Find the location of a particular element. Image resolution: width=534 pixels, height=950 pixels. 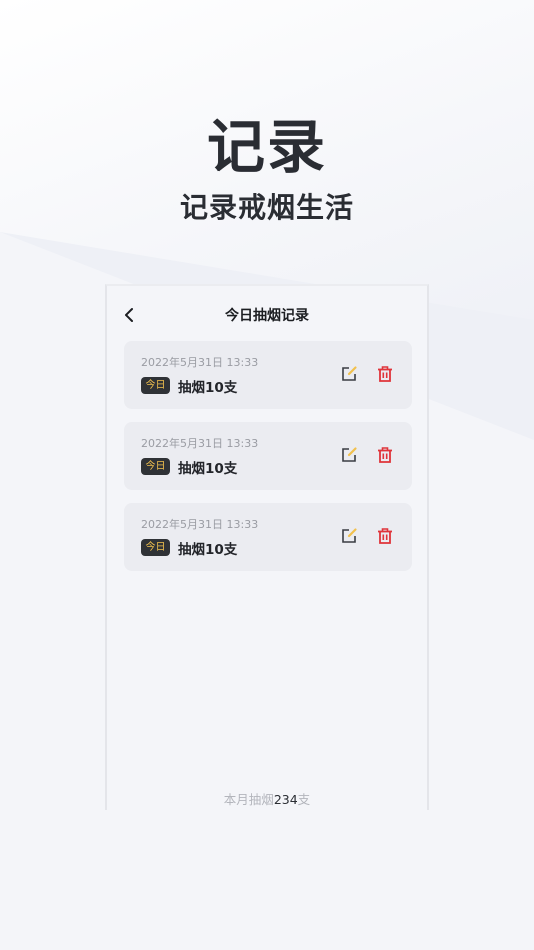

hero-title: 记录 is located at coordinates (266, 147).